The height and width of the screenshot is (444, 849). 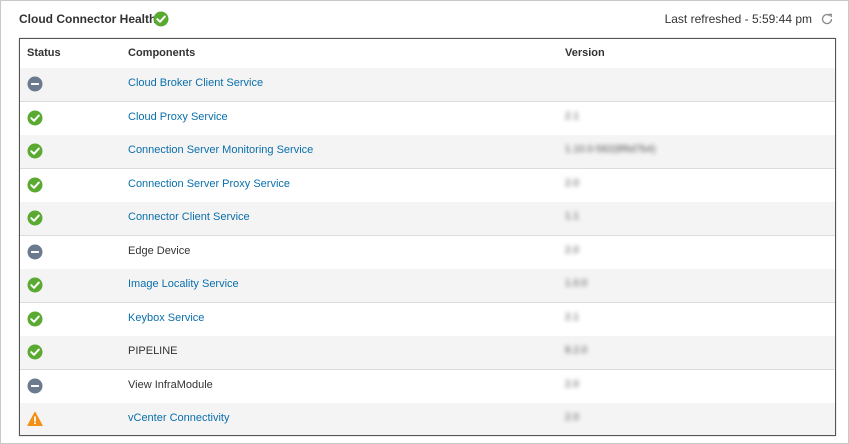 What do you see at coordinates (427, 353) in the screenshot?
I see `table-row: PIPELINE 8.2.0` at bounding box center [427, 353].